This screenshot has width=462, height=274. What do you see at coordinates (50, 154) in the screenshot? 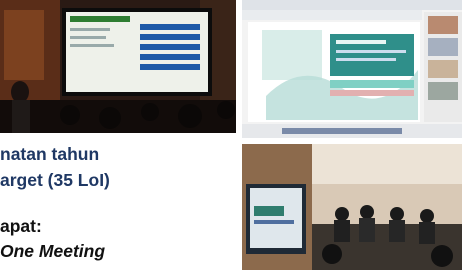
I see `heading-line-1: natan tahun` at bounding box center [50, 154].